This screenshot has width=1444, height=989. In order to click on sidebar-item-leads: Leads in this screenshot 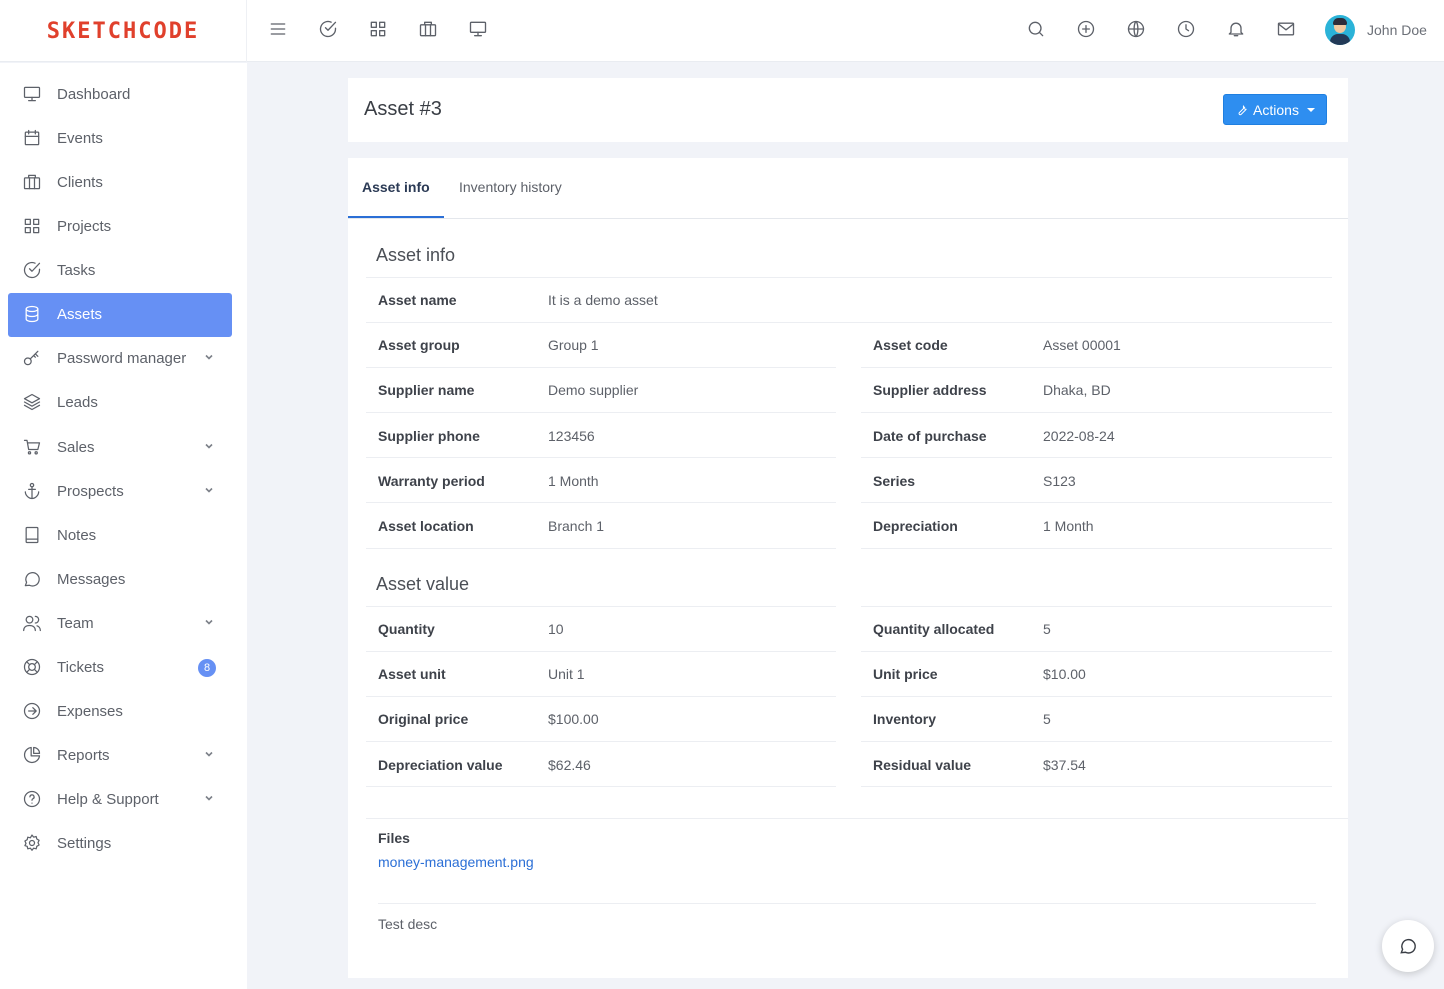, I will do `click(120, 403)`.